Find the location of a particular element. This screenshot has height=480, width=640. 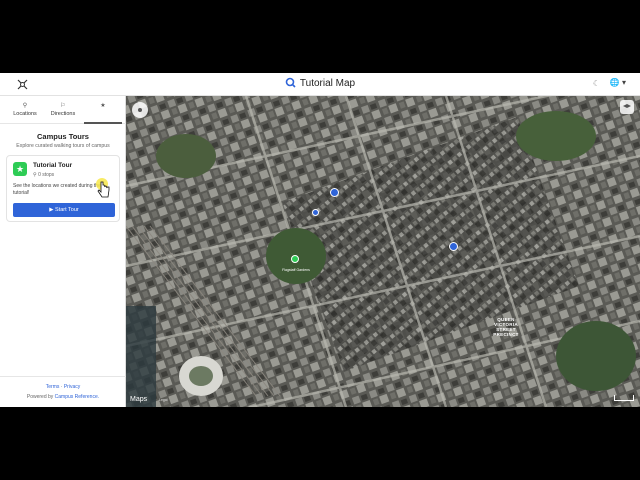

language-selector: 🌐 ▾ is located at coordinates (618, 82).